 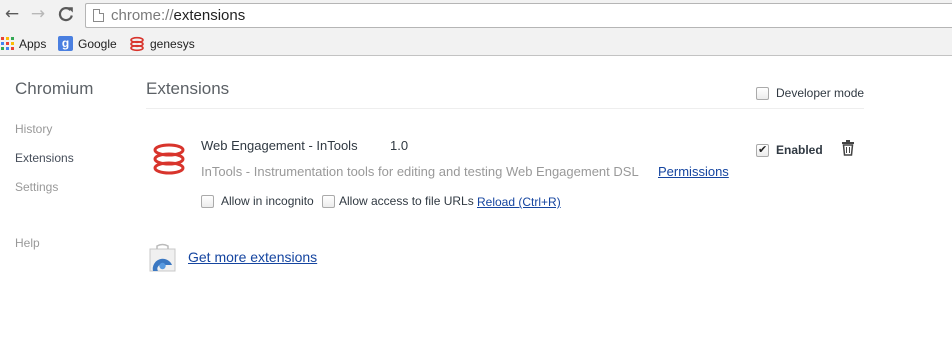 What do you see at coordinates (820, 93) in the screenshot?
I see `developer-mode-label: Developer mode` at bounding box center [820, 93].